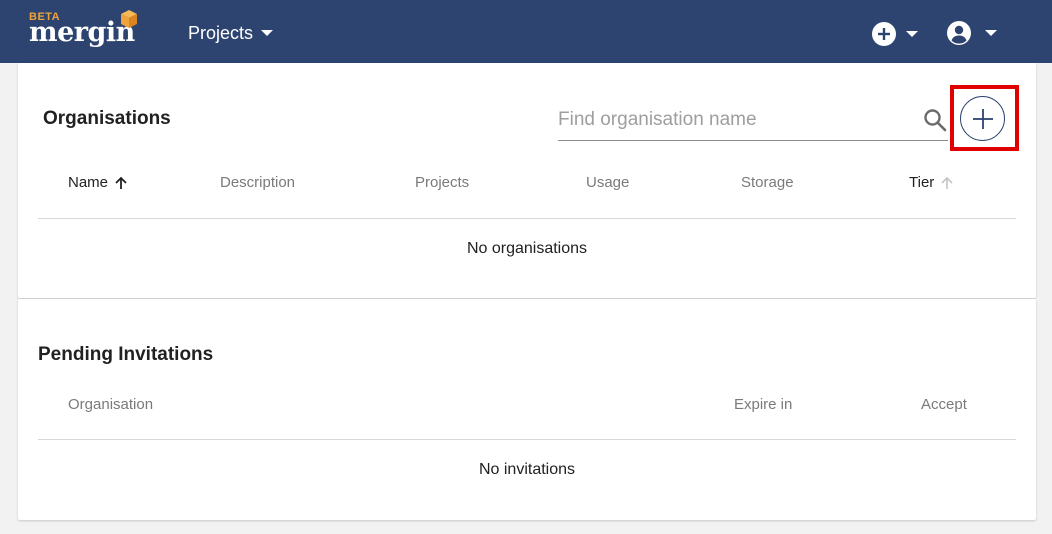  I want to click on column-header-projects: Projects, so click(442, 182).